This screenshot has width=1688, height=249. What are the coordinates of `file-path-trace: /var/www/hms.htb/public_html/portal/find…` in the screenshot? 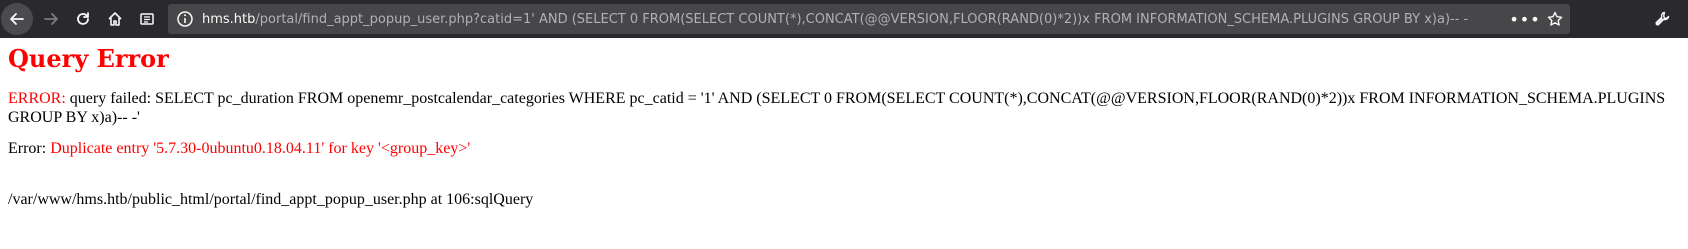 It's located at (271, 199).